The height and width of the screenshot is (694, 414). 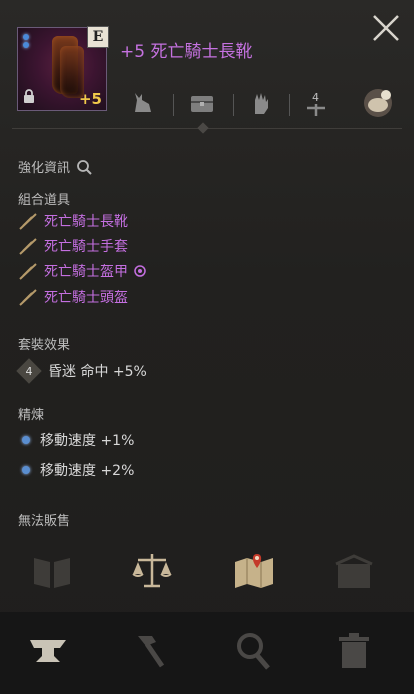 What do you see at coordinates (354, 570) in the screenshot?
I see `box-icon` at bounding box center [354, 570].